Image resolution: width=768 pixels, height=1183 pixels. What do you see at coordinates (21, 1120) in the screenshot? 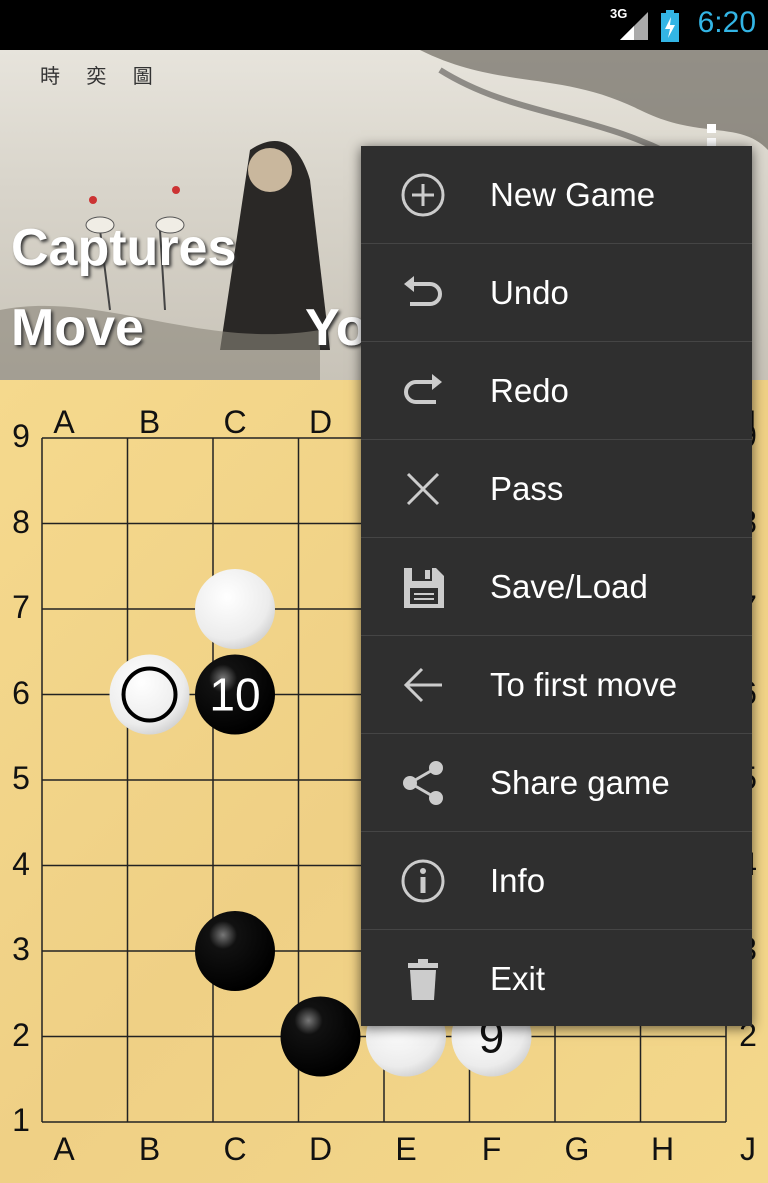
I see `row-label-left: 1` at bounding box center [21, 1120].